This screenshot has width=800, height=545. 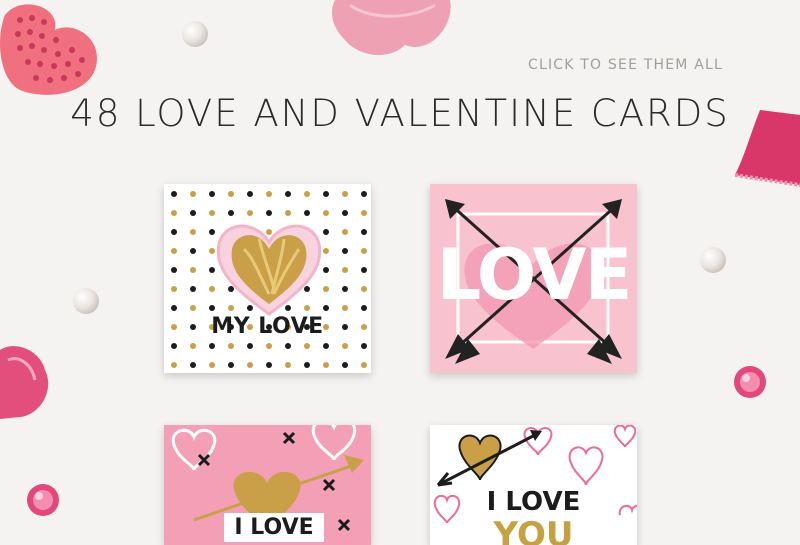 What do you see at coordinates (391, 28) in the screenshot?
I see `decorative-pink-fabric-heart-top` at bounding box center [391, 28].